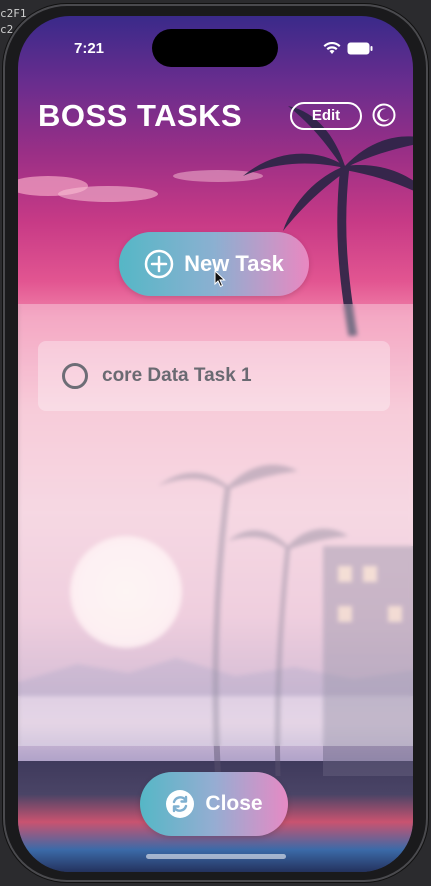 The image size is (431, 886). I want to click on task-row: core Data Task 1, so click(214, 376).